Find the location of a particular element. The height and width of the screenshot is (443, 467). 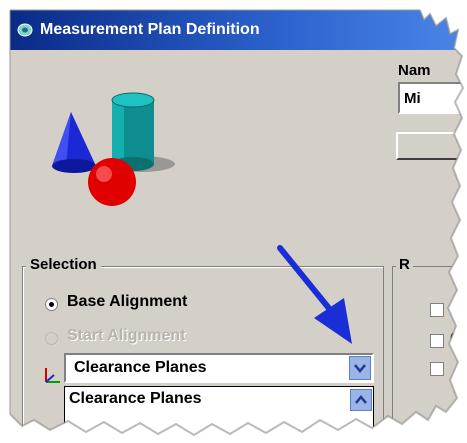

title-bar: Measurement Plan Definition is located at coordinates (238, 30).